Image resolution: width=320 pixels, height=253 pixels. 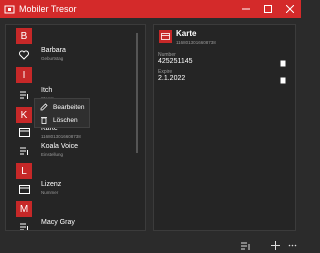 I want to click on menu-item-edit: Bearbeiten, so click(x=61, y=107).